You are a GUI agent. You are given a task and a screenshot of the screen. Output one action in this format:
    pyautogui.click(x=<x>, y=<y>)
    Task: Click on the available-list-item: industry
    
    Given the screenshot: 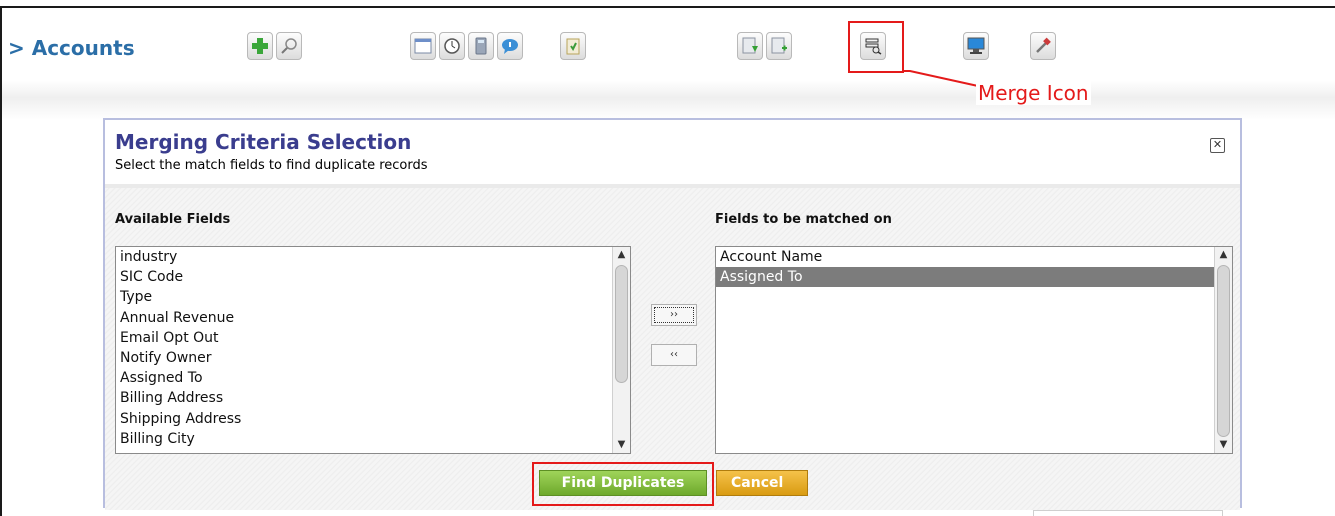 What is the action you would take?
    pyautogui.click(x=373, y=257)
    